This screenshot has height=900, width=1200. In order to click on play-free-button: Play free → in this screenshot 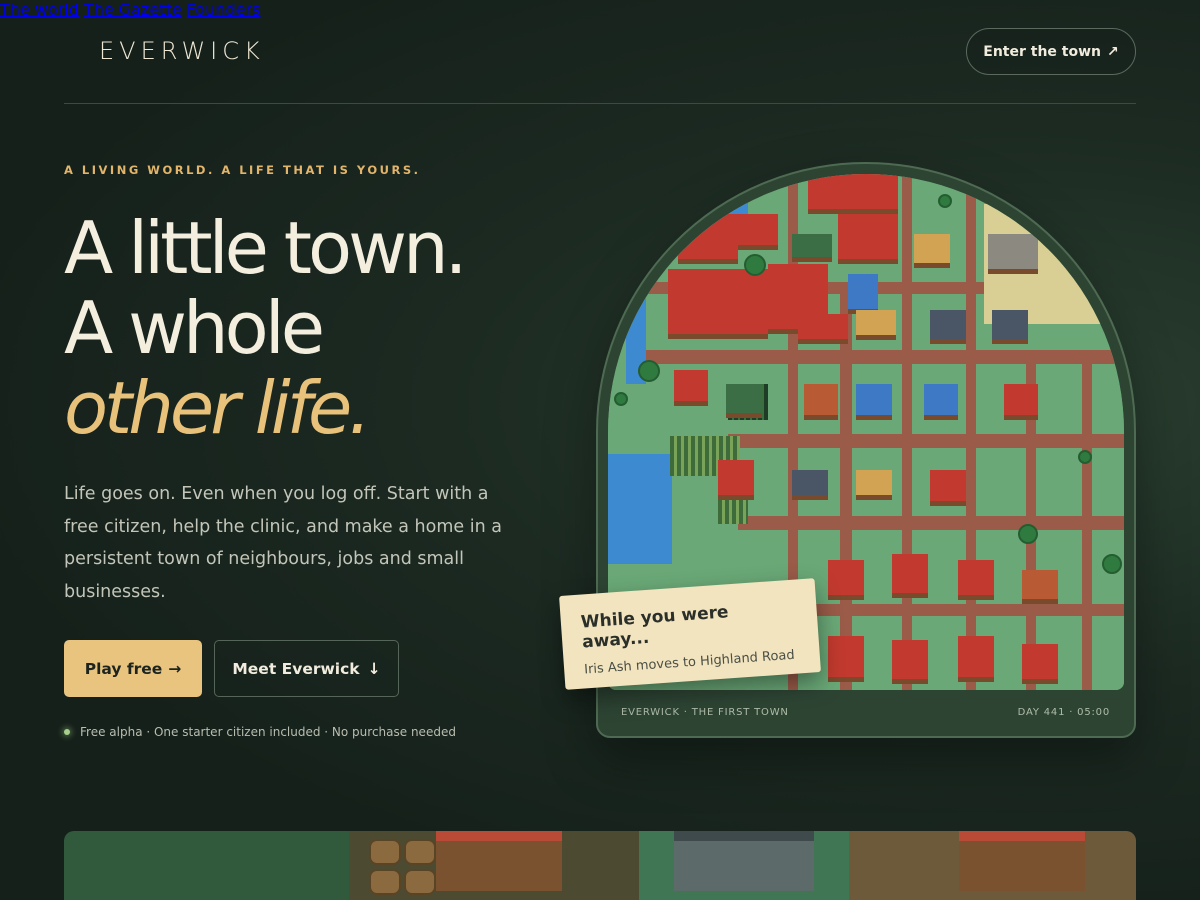, I will do `click(133, 668)`.